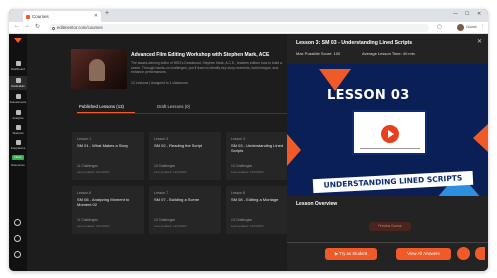  I want to click on video-player, so click(389, 132).